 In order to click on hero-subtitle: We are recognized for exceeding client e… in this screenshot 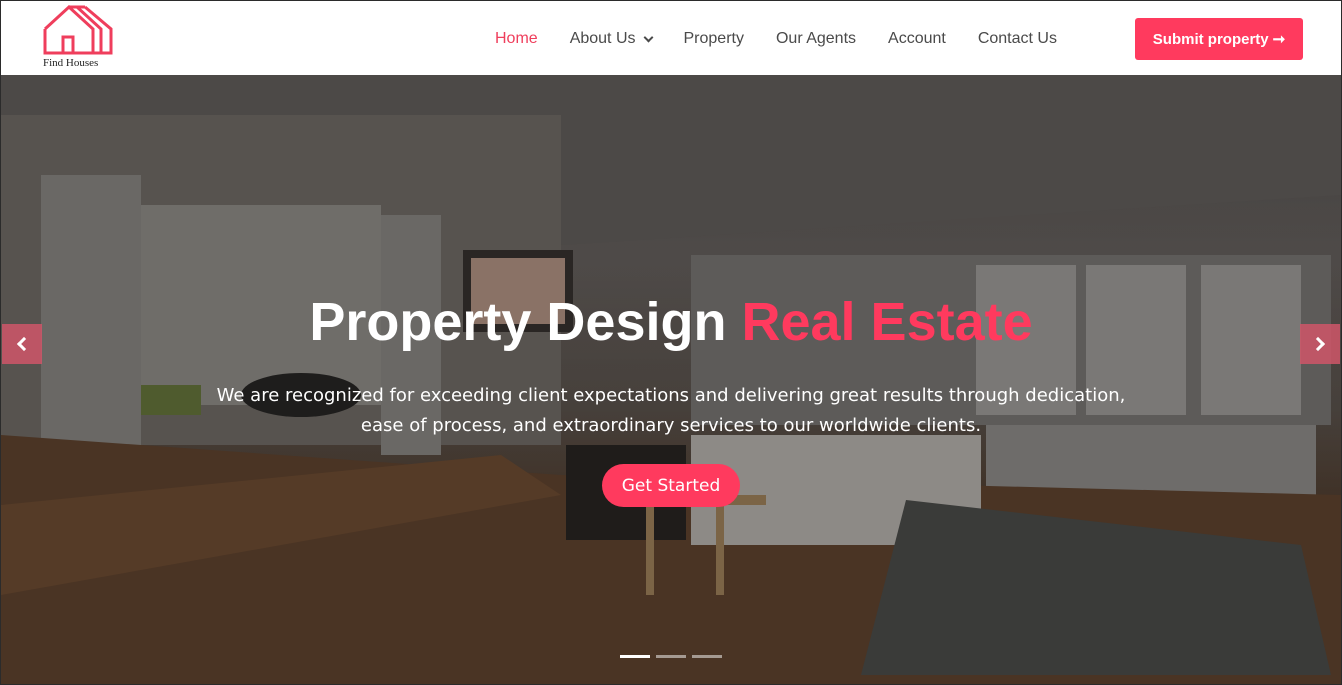, I will do `click(671, 410)`.